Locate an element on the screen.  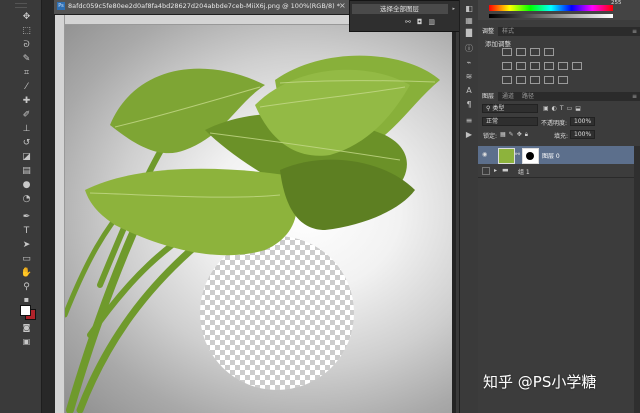
histogram-icon: ▇ is located at coordinates (469, 32).